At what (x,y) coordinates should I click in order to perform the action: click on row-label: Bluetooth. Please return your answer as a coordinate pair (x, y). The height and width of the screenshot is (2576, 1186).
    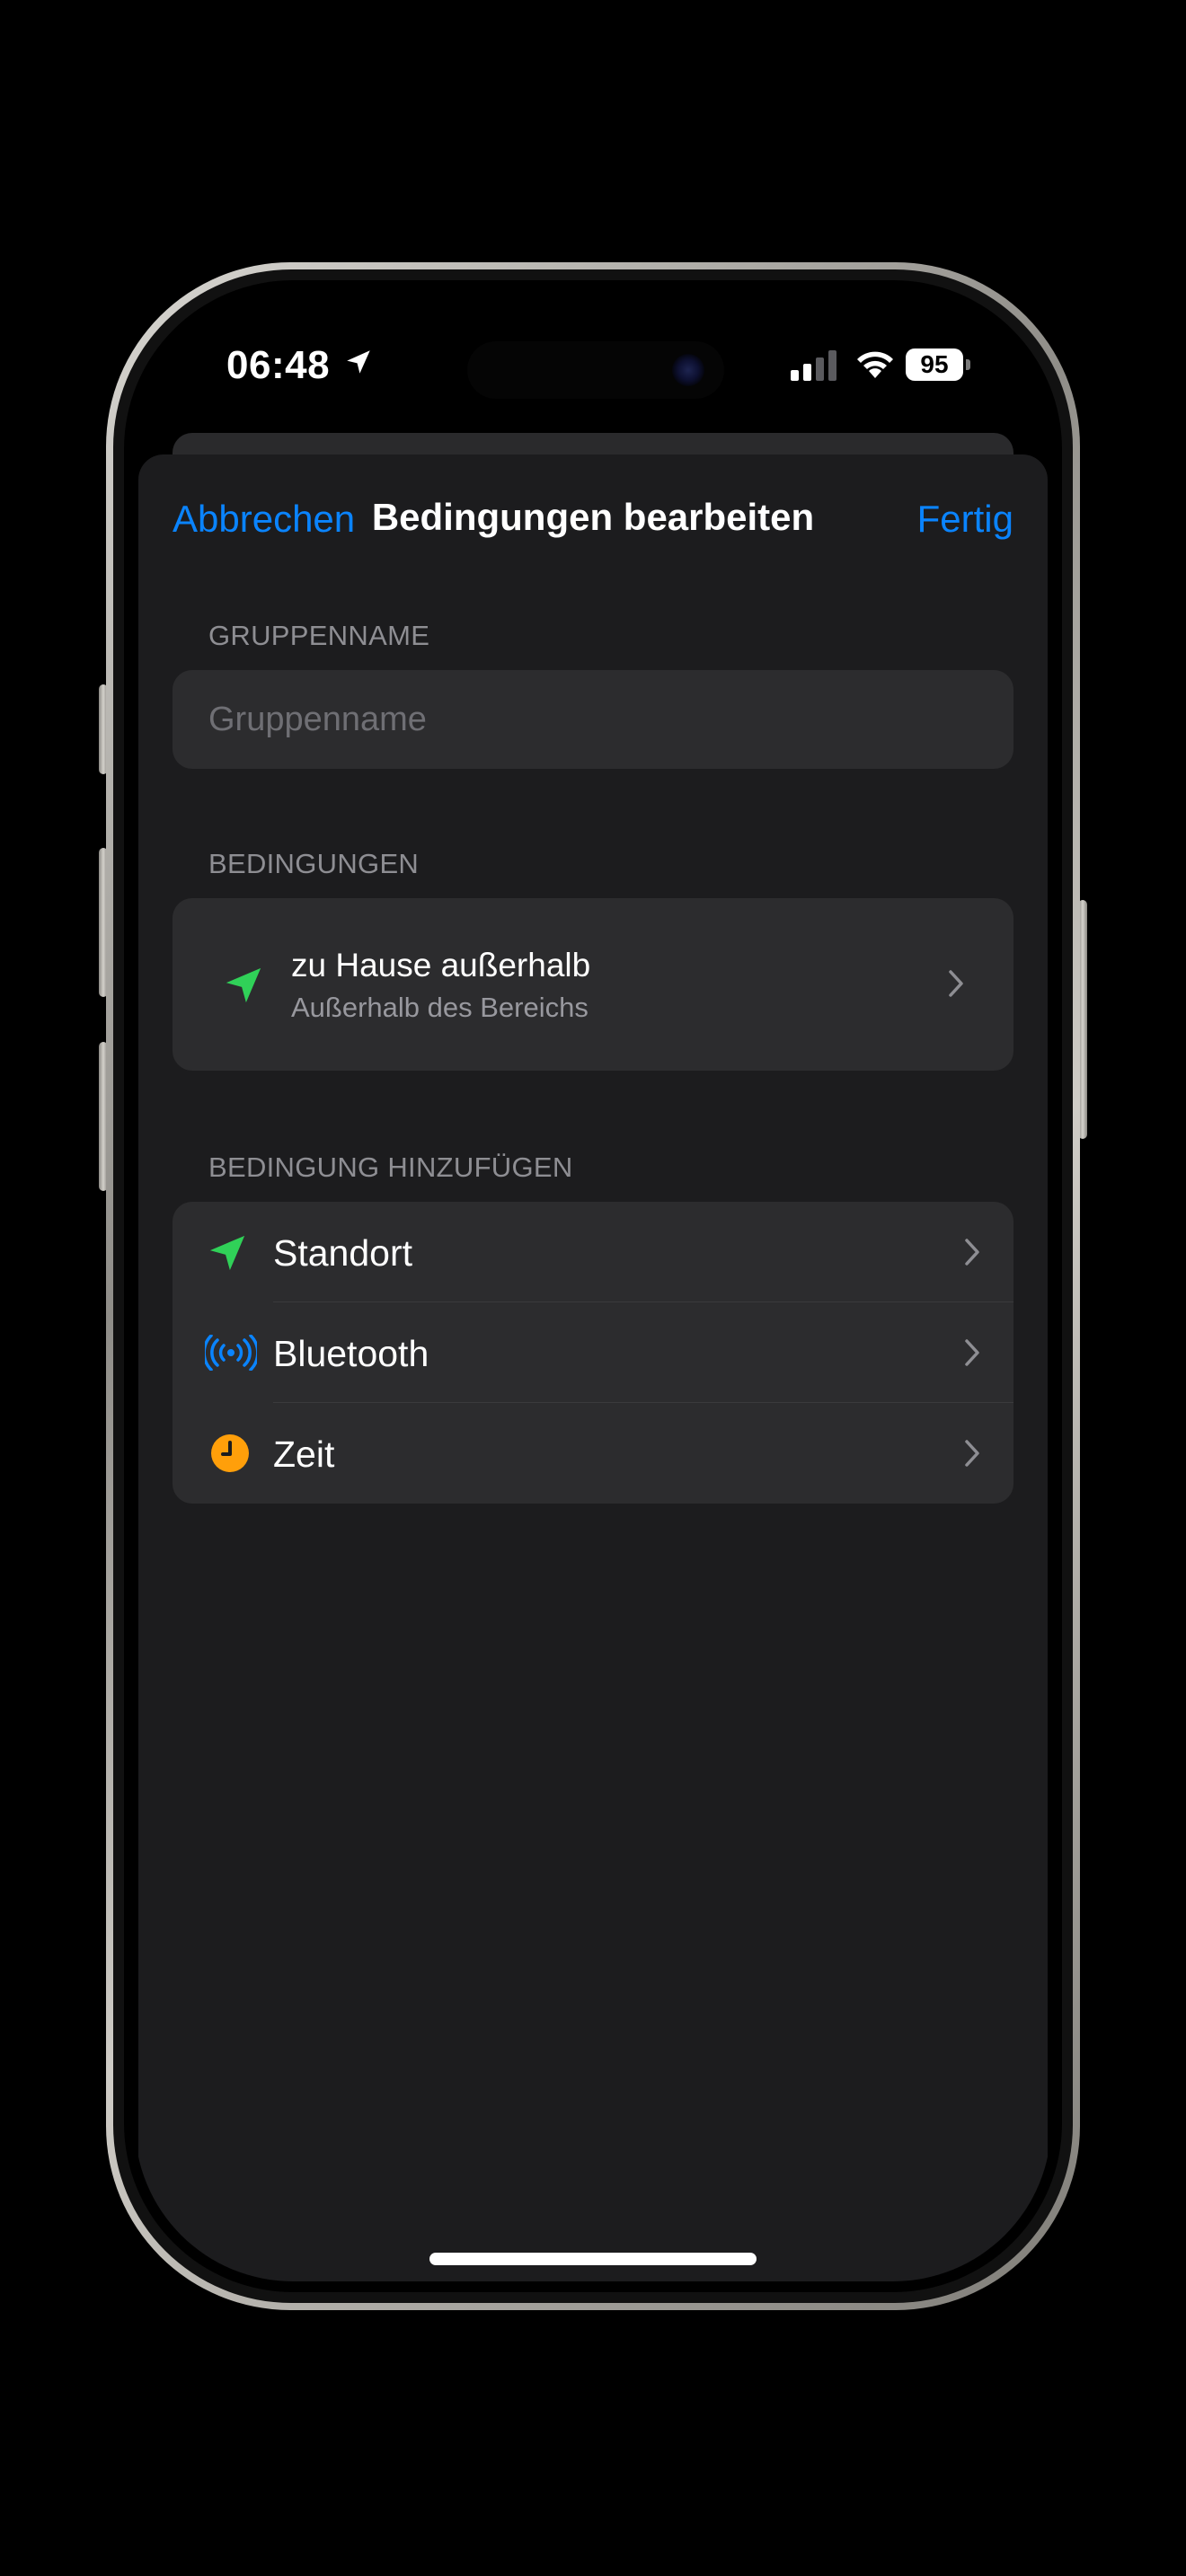
    Looking at the image, I should click on (351, 1353).